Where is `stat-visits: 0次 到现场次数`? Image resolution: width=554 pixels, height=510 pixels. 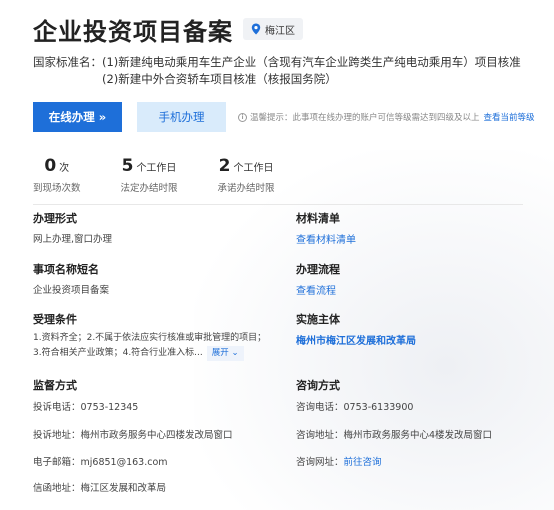
stat-visits: 0次 到现场次数 is located at coordinates (57, 175).